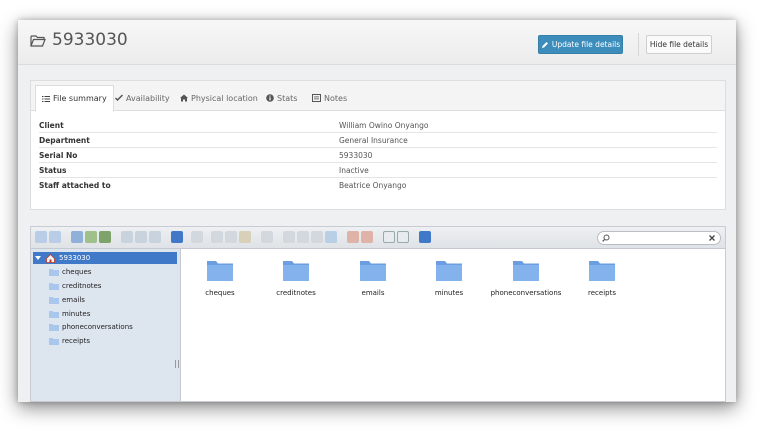 Image resolution: width=778 pixels, height=444 pixels. What do you see at coordinates (38, 258) in the screenshot?
I see `chevron-down-icon` at bounding box center [38, 258].